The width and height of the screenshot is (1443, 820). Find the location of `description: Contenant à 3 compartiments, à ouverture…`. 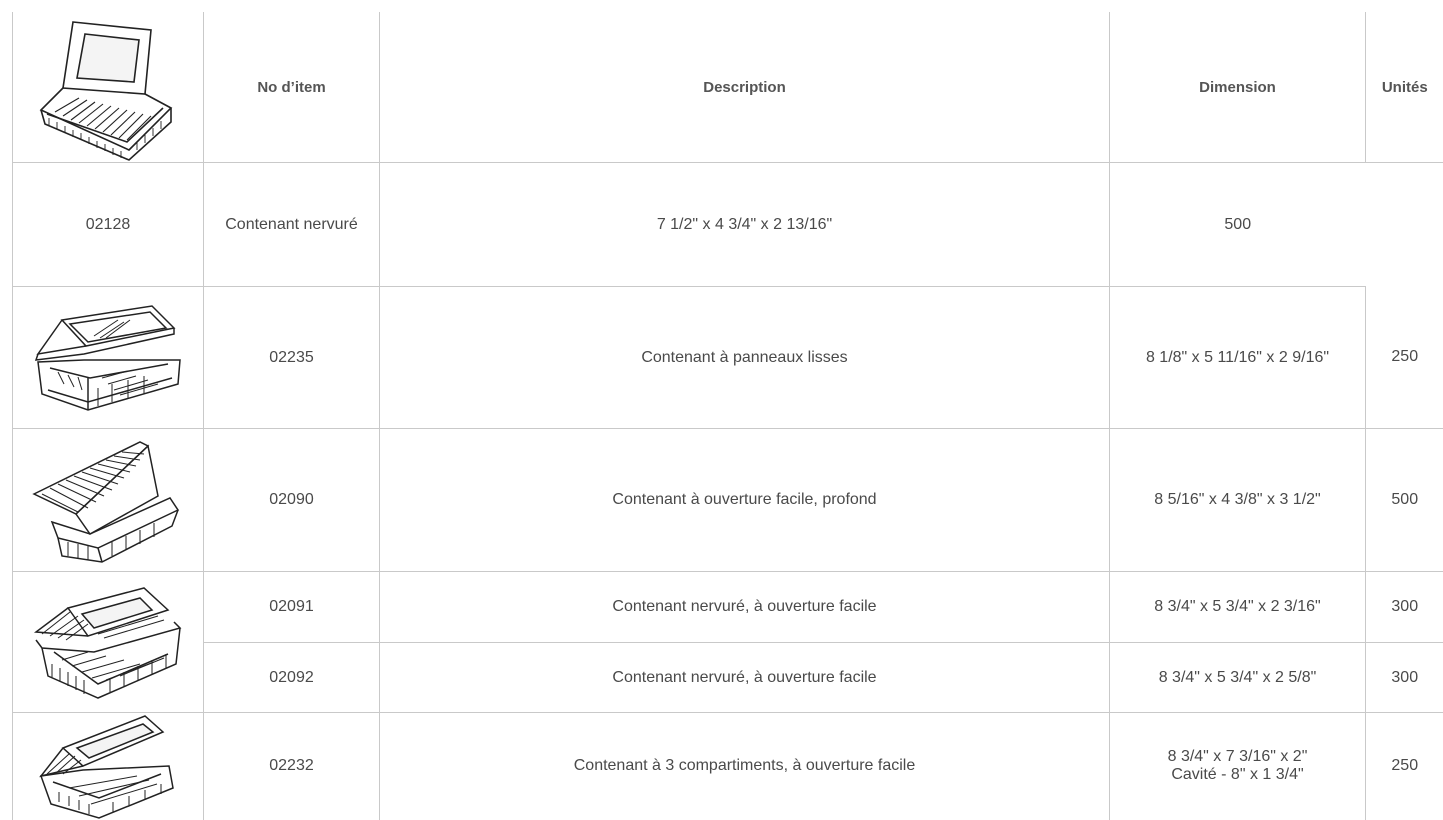

description: Contenant à 3 compartiments, à ouverture… is located at coordinates (745, 766).